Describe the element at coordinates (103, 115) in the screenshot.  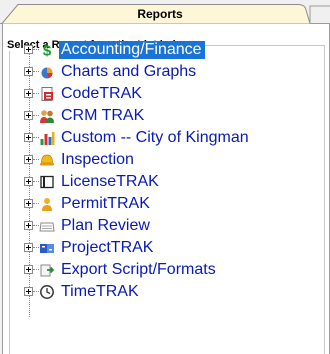
I see `tree-item-label: CRM TRAK` at that location.